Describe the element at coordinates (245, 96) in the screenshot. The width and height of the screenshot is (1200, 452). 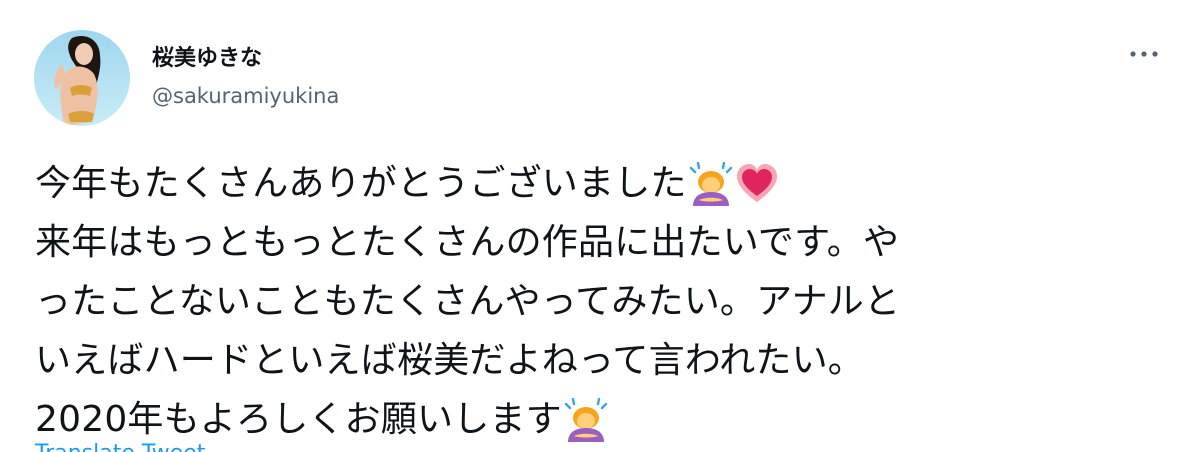
I see `handle: @sakuramiyukina` at that location.